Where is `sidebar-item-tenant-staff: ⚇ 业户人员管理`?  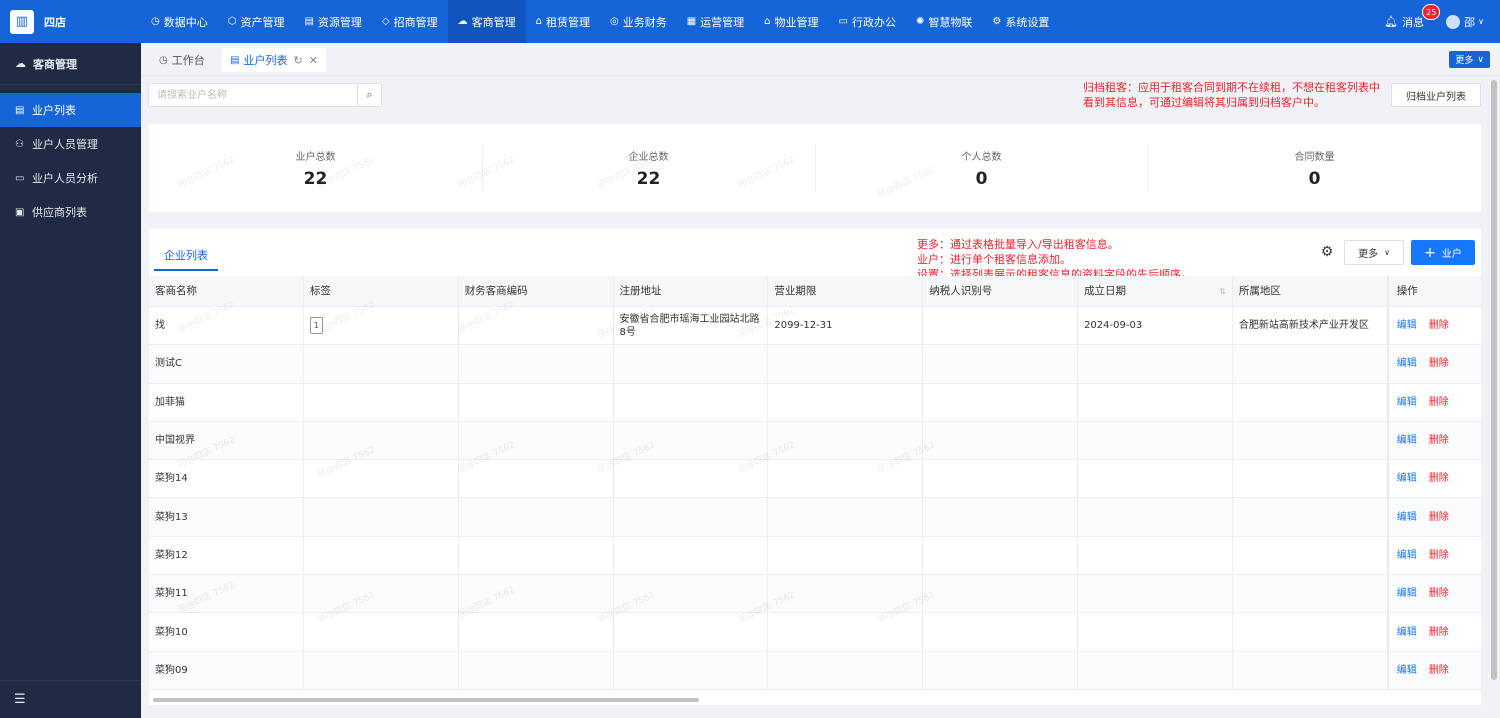
sidebar-item-tenant-staff: ⚇ 业户人员管理 is located at coordinates (70, 144).